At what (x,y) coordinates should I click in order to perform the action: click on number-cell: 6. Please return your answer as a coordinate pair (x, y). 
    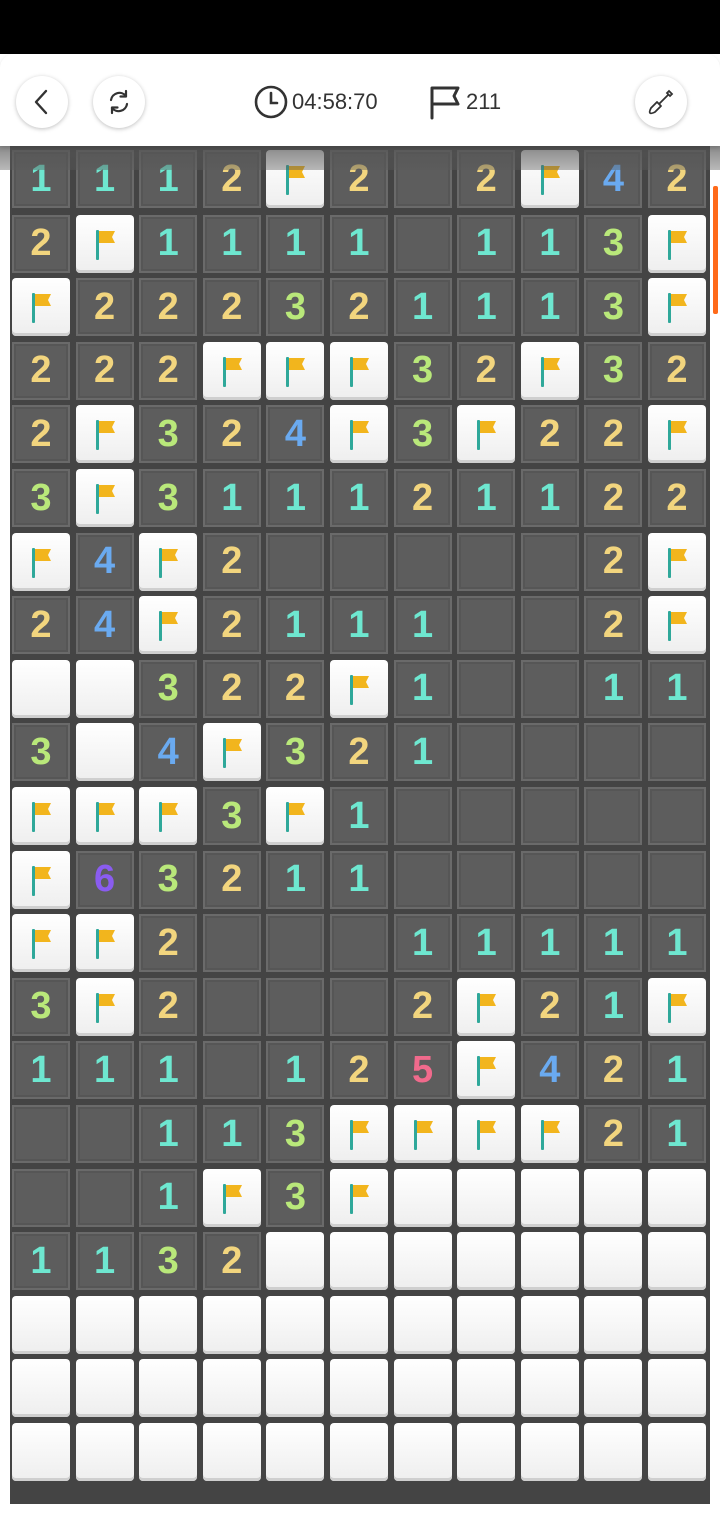
    Looking at the image, I should click on (104, 879).